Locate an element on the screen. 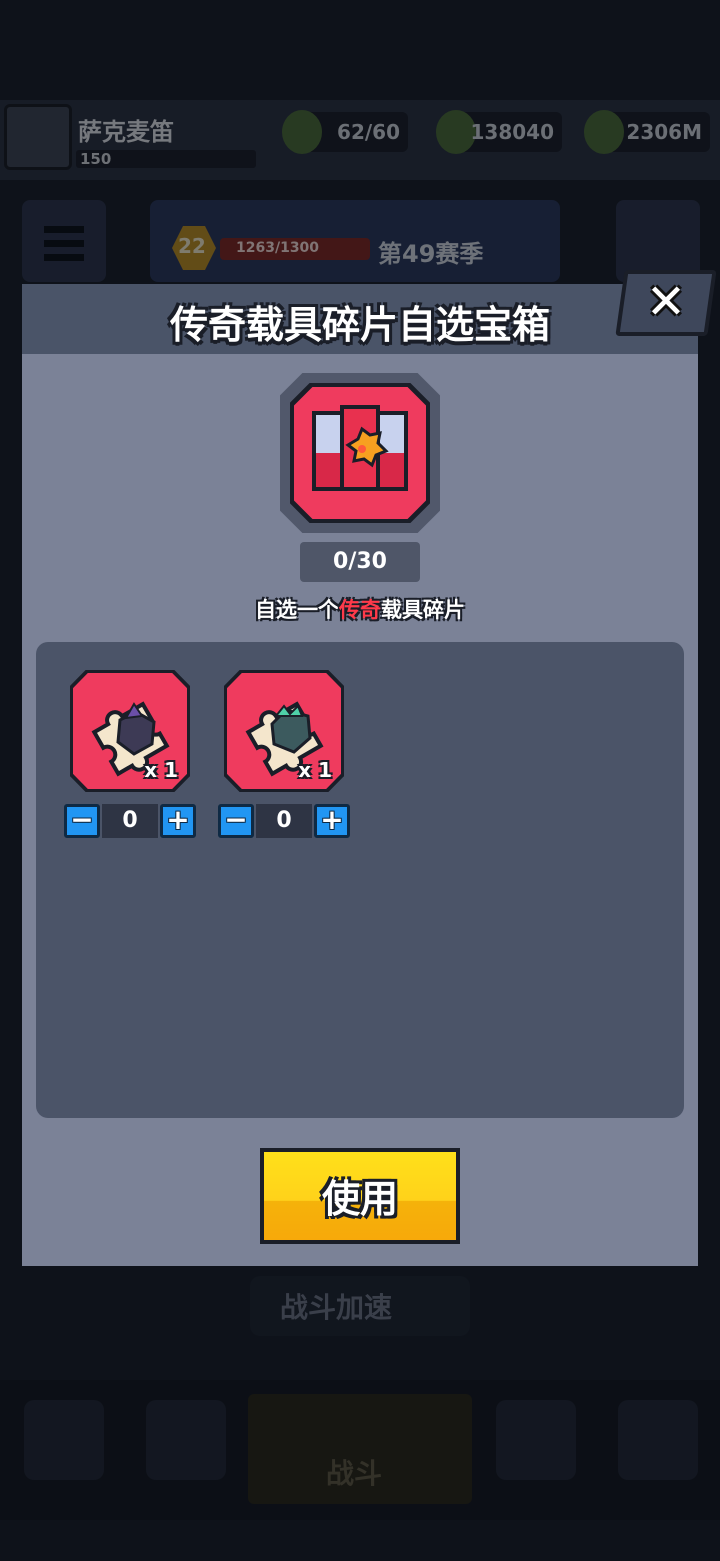 Image resolution: width=720 pixels, height=1561 pixels. dialog-description: 自选一个传奇载具碎片 is located at coordinates (360, 609).